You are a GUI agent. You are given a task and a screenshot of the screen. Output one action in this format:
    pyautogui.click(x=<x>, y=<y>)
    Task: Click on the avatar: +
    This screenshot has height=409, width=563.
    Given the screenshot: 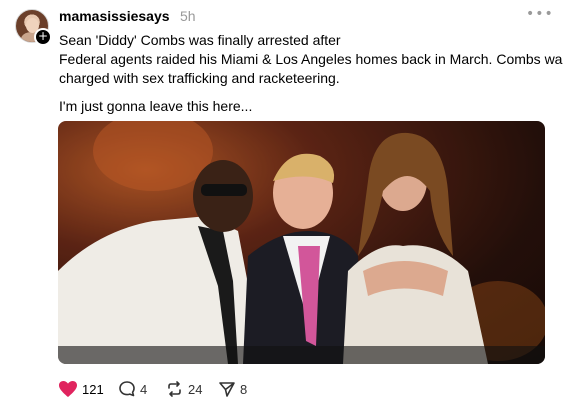 What is the action you would take?
    pyautogui.click(x=33, y=27)
    